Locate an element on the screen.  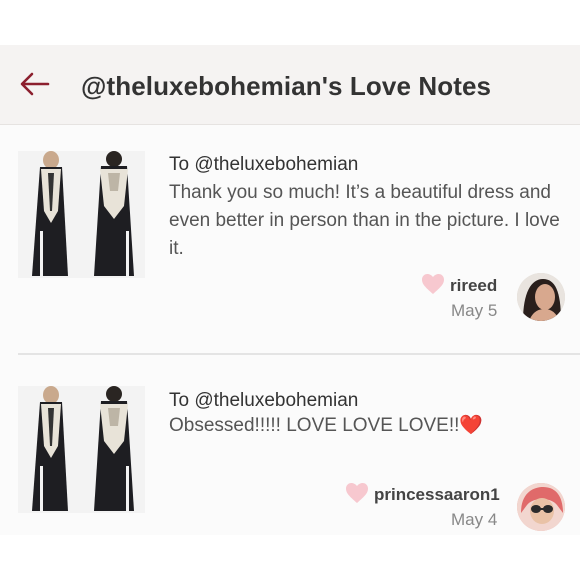
note-date: May 4 is located at coordinates (474, 519).